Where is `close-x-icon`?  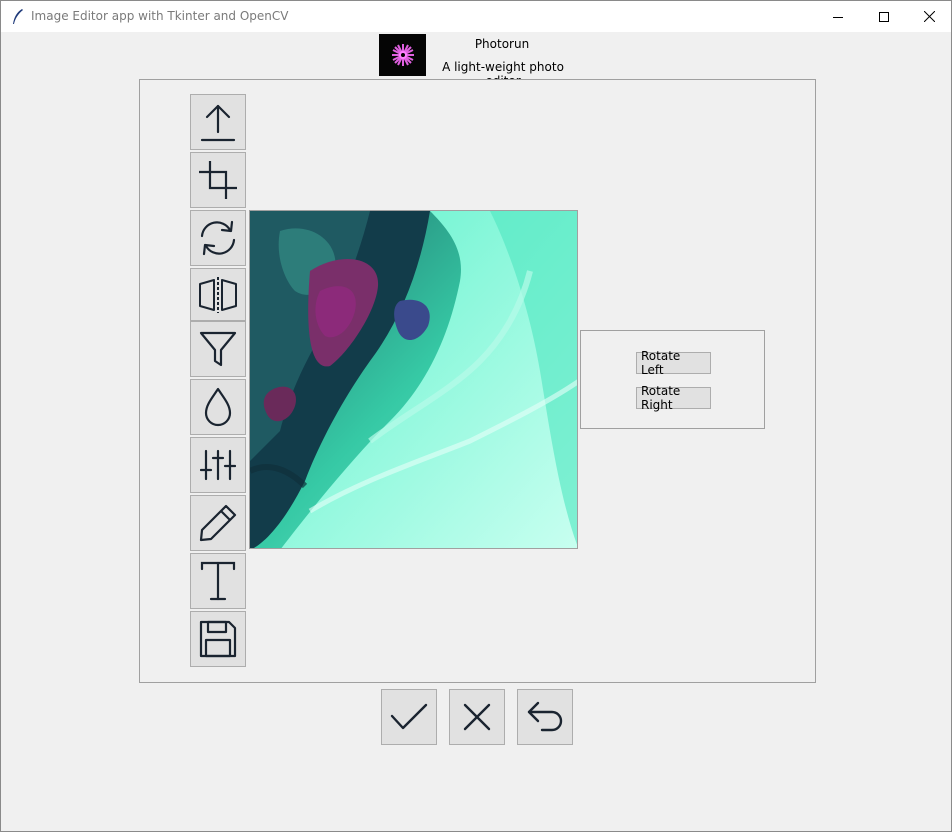 close-x-icon is located at coordinates (477, 717).